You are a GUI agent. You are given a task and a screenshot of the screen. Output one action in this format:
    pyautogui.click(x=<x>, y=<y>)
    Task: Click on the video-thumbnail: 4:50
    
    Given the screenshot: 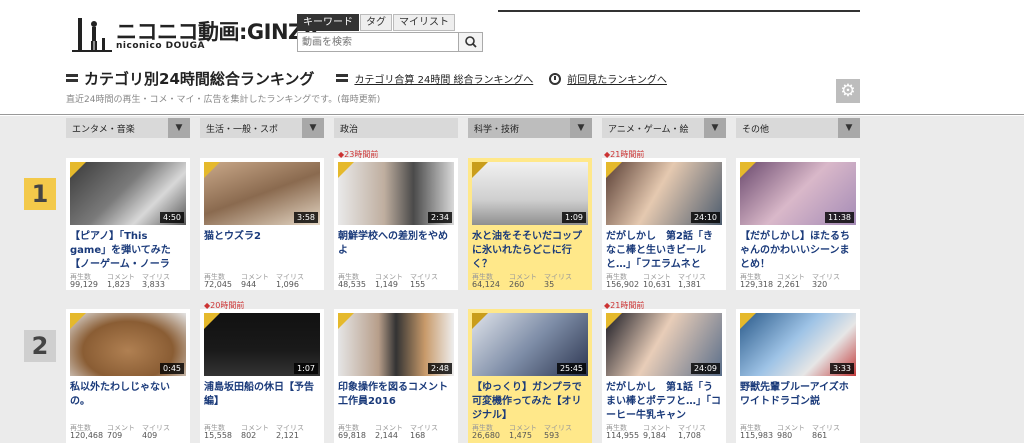 What is the action you would take?
    pyautogui.click(x=128, y=193)
    